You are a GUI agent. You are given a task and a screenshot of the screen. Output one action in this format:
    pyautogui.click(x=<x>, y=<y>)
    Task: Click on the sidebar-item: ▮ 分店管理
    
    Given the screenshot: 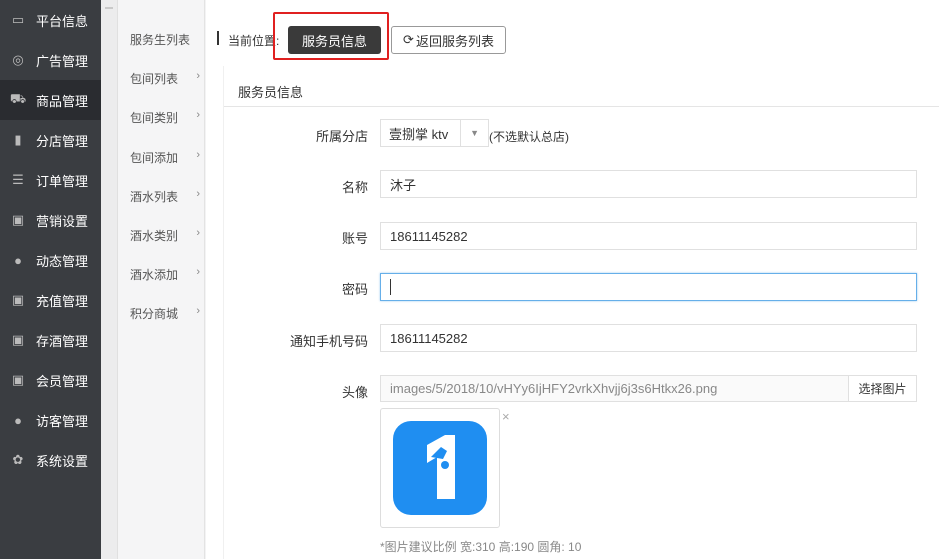 What is the action you would take?
    pyautogui.click(x=50, y=140)
    